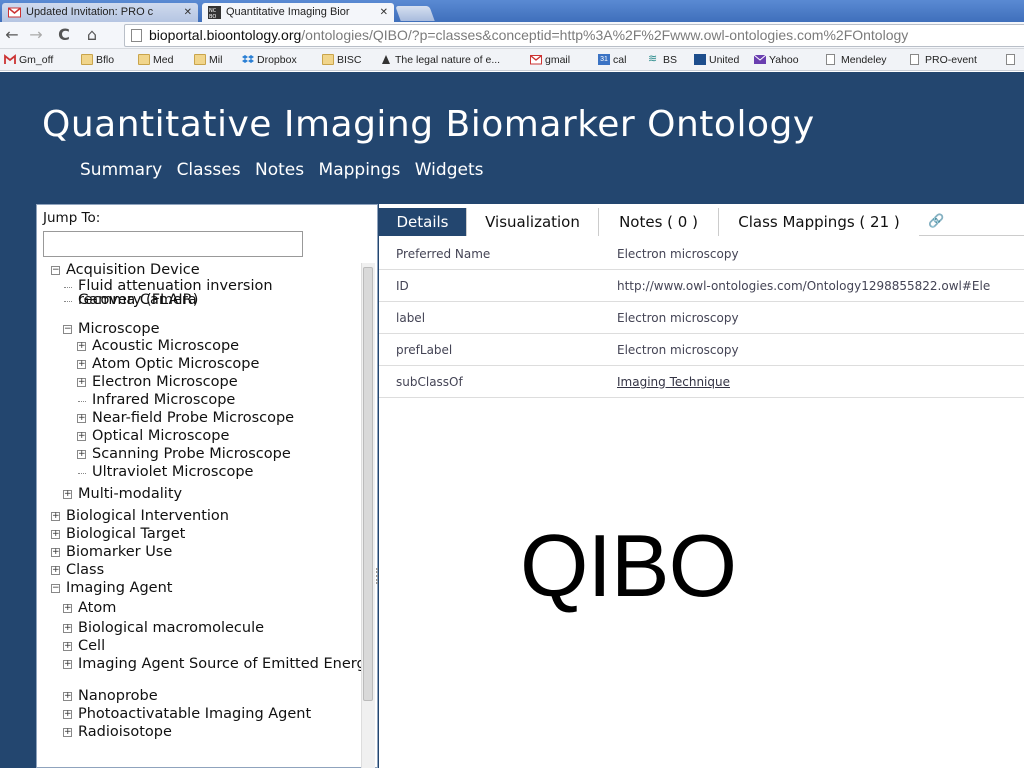 The image size is (1024, 768). What do you see at coordinates (423, 222) in the screenshot?
I see `tab-details: Details` at bounding box center [423, 222].